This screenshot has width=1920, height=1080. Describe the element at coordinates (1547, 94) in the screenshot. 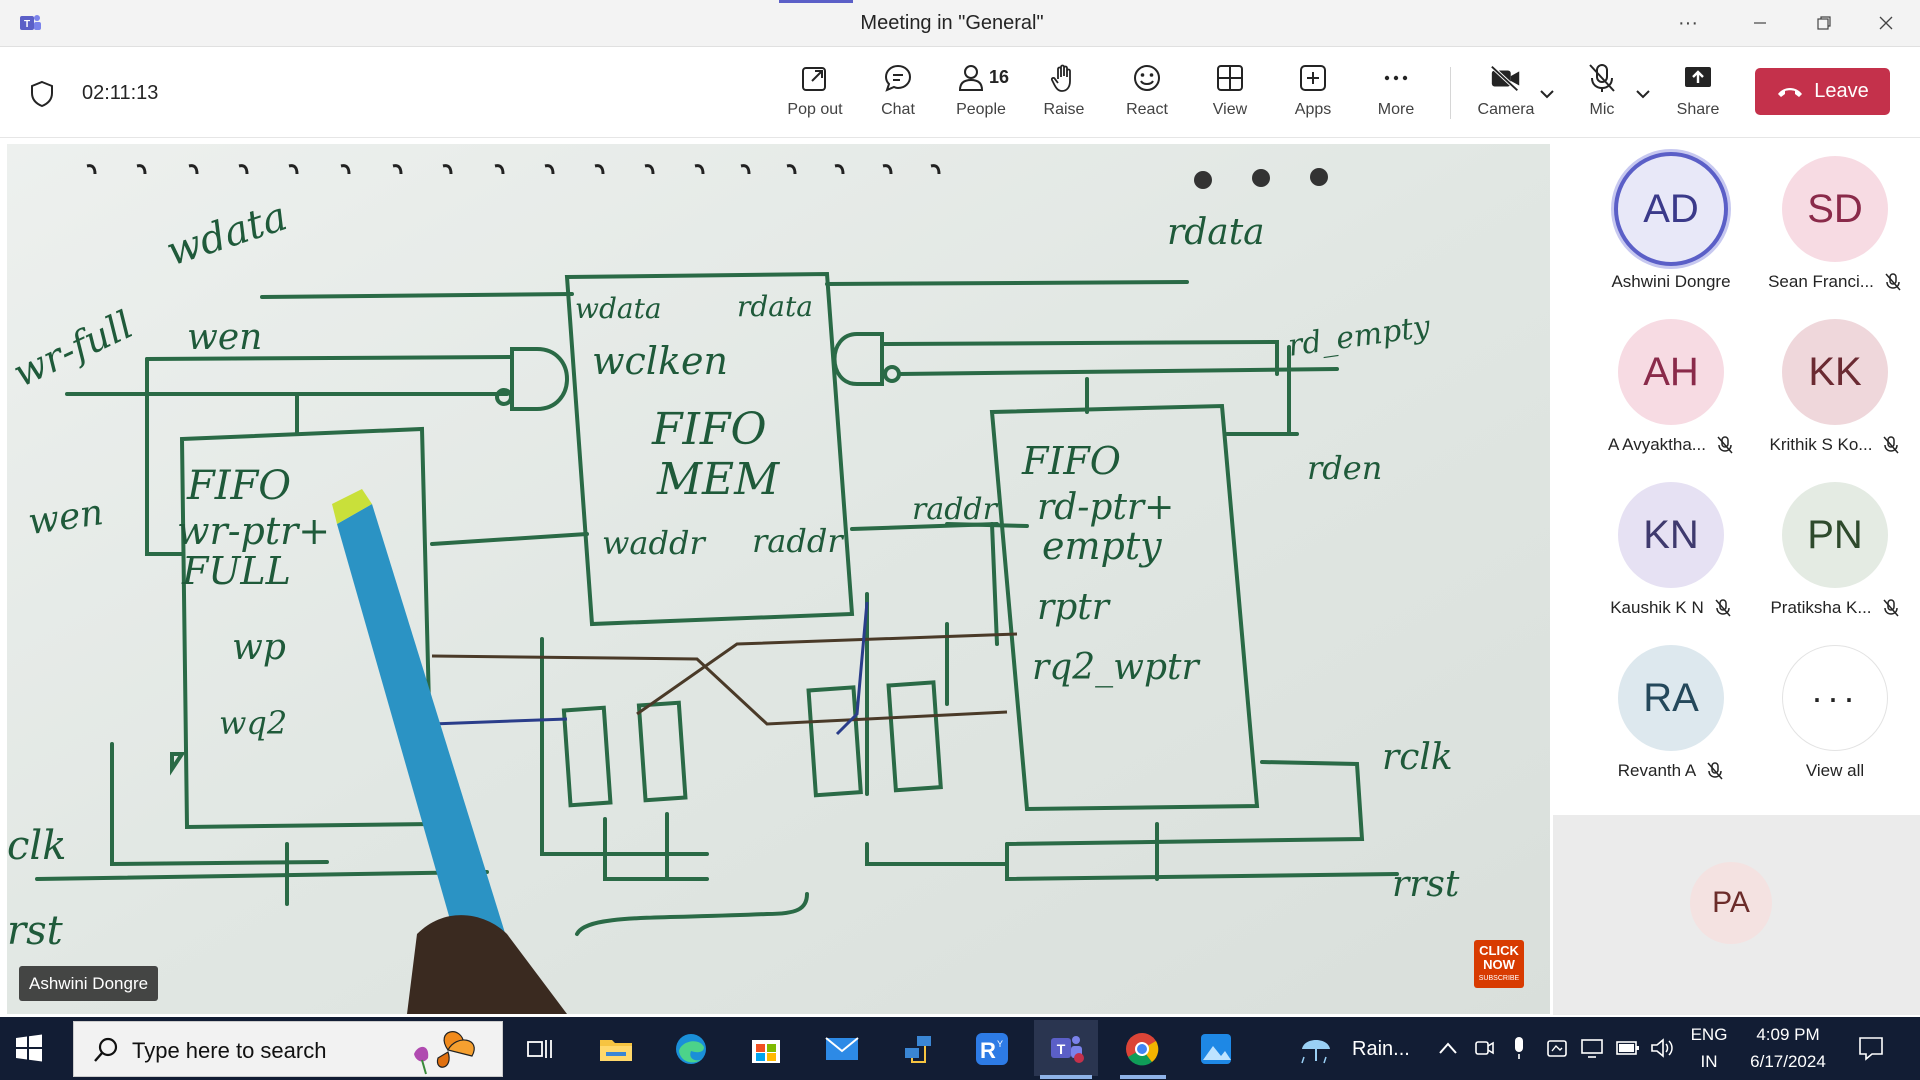

I see `camera-options-chevron-icon` at that location.